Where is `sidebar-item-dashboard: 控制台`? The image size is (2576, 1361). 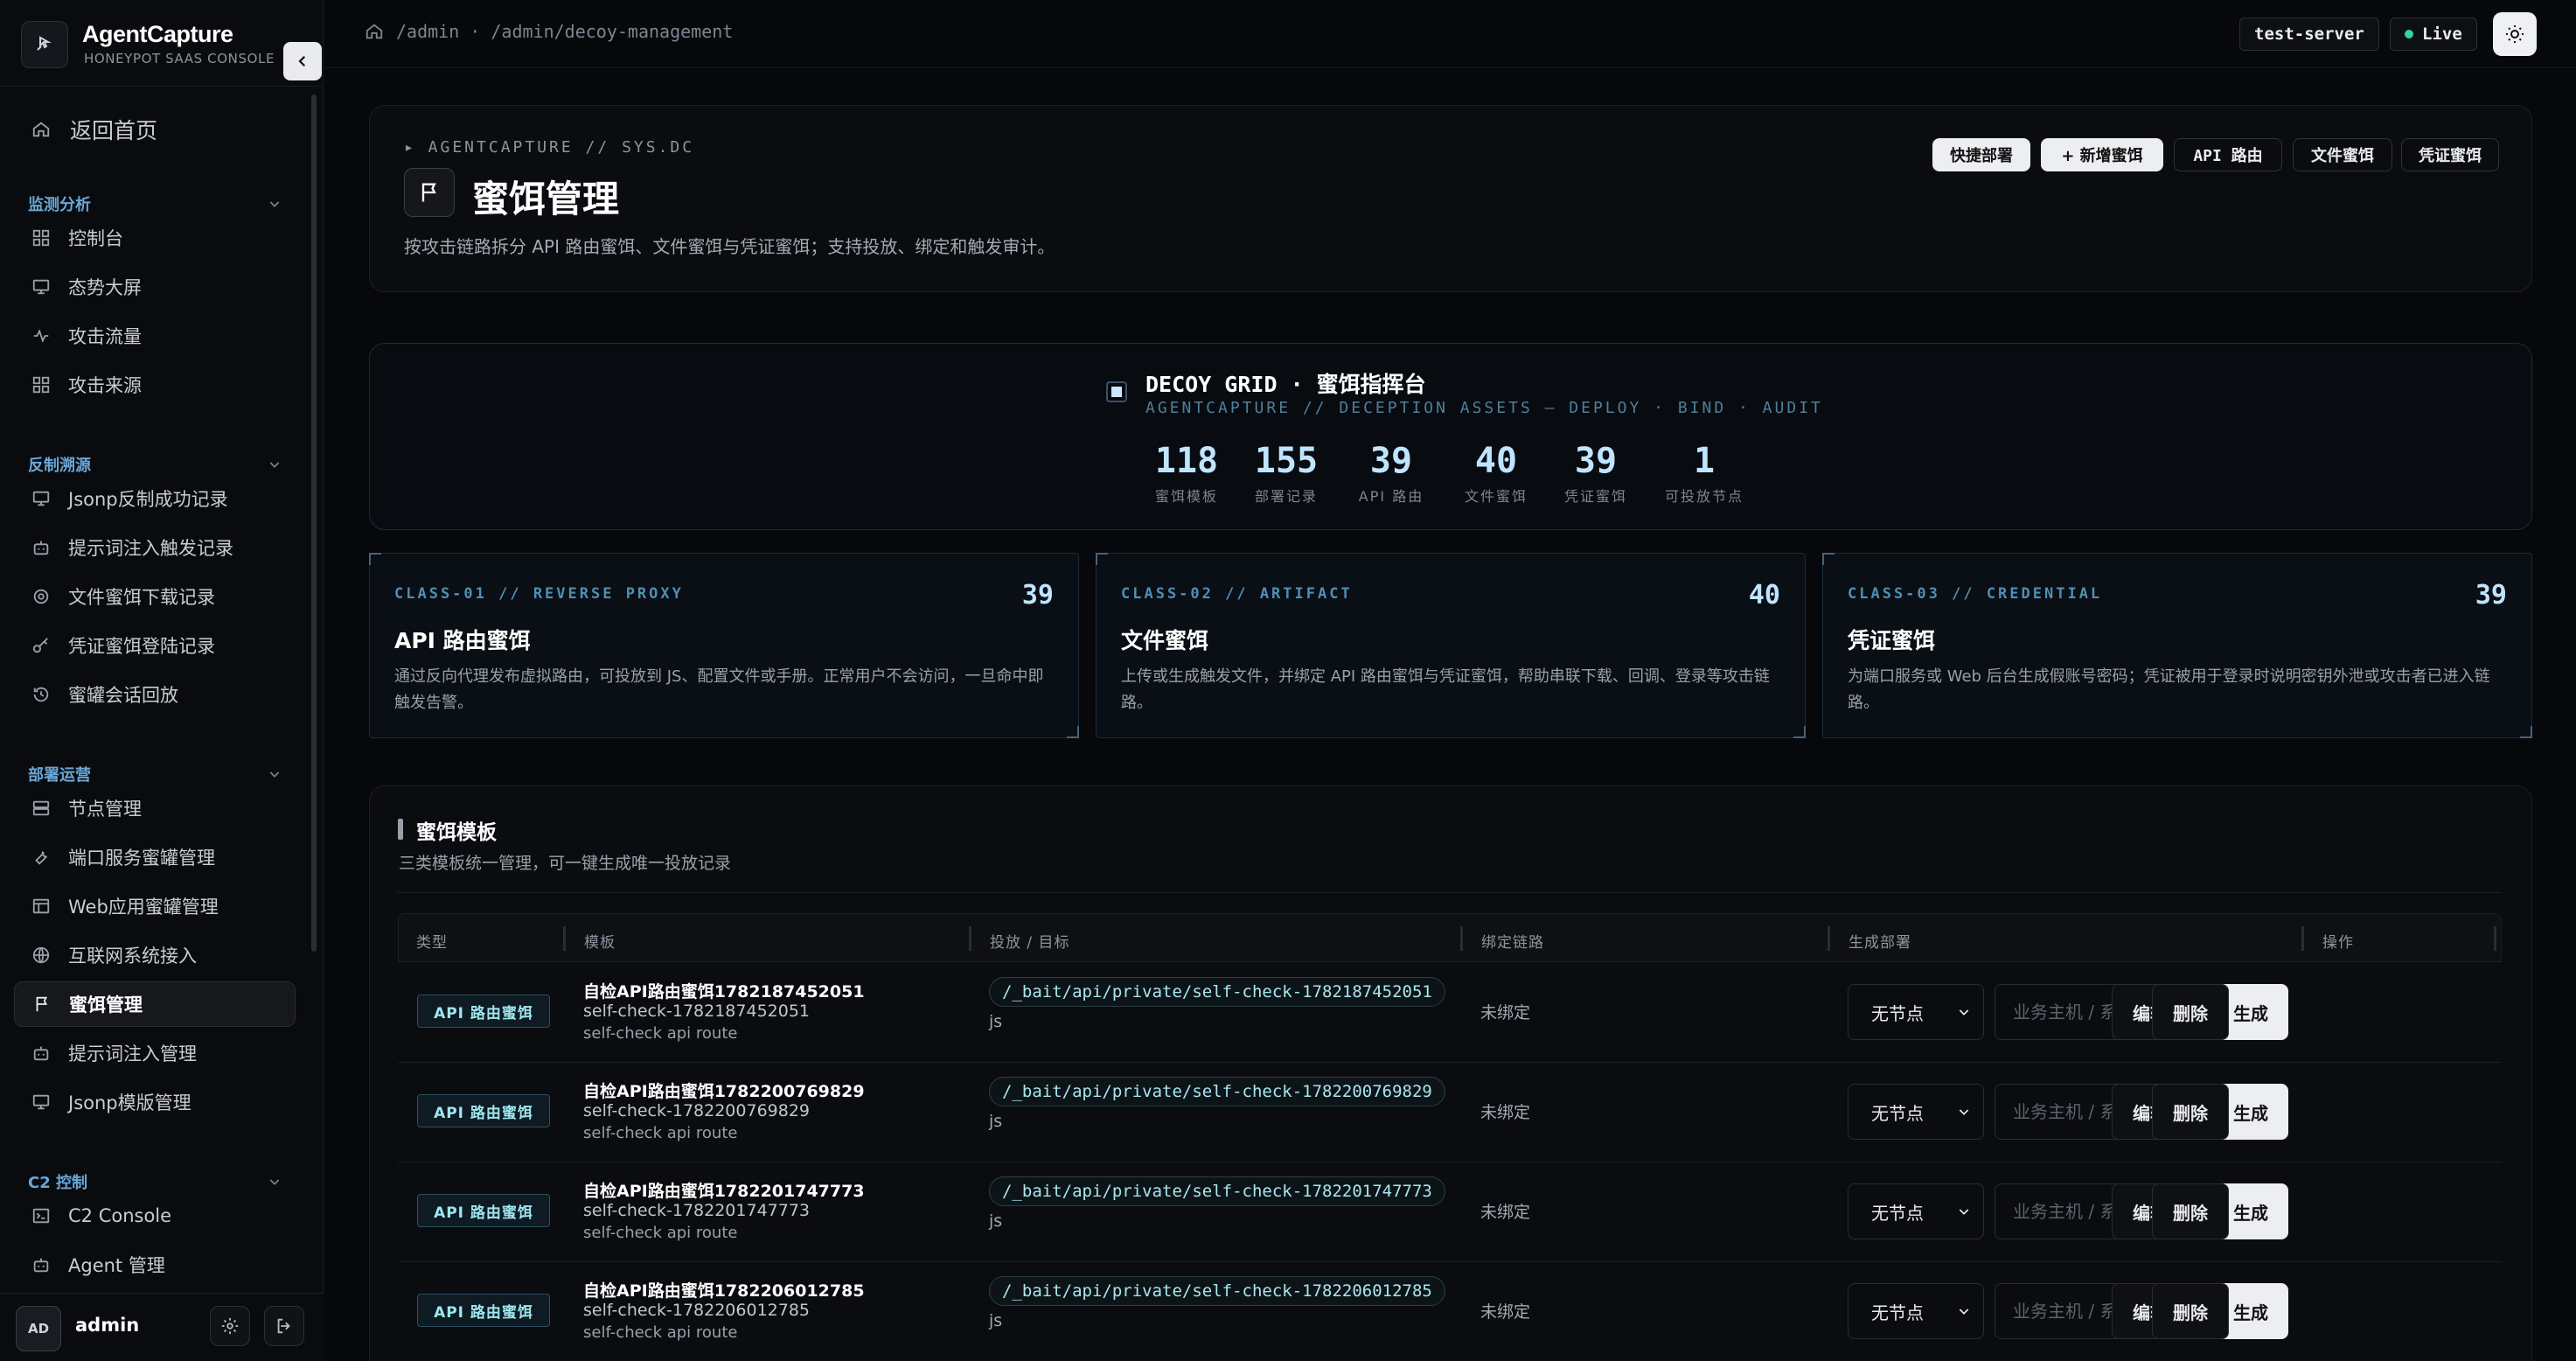 sidebar-item-dashboard: 控制台 is located at coordinates (155, 238).